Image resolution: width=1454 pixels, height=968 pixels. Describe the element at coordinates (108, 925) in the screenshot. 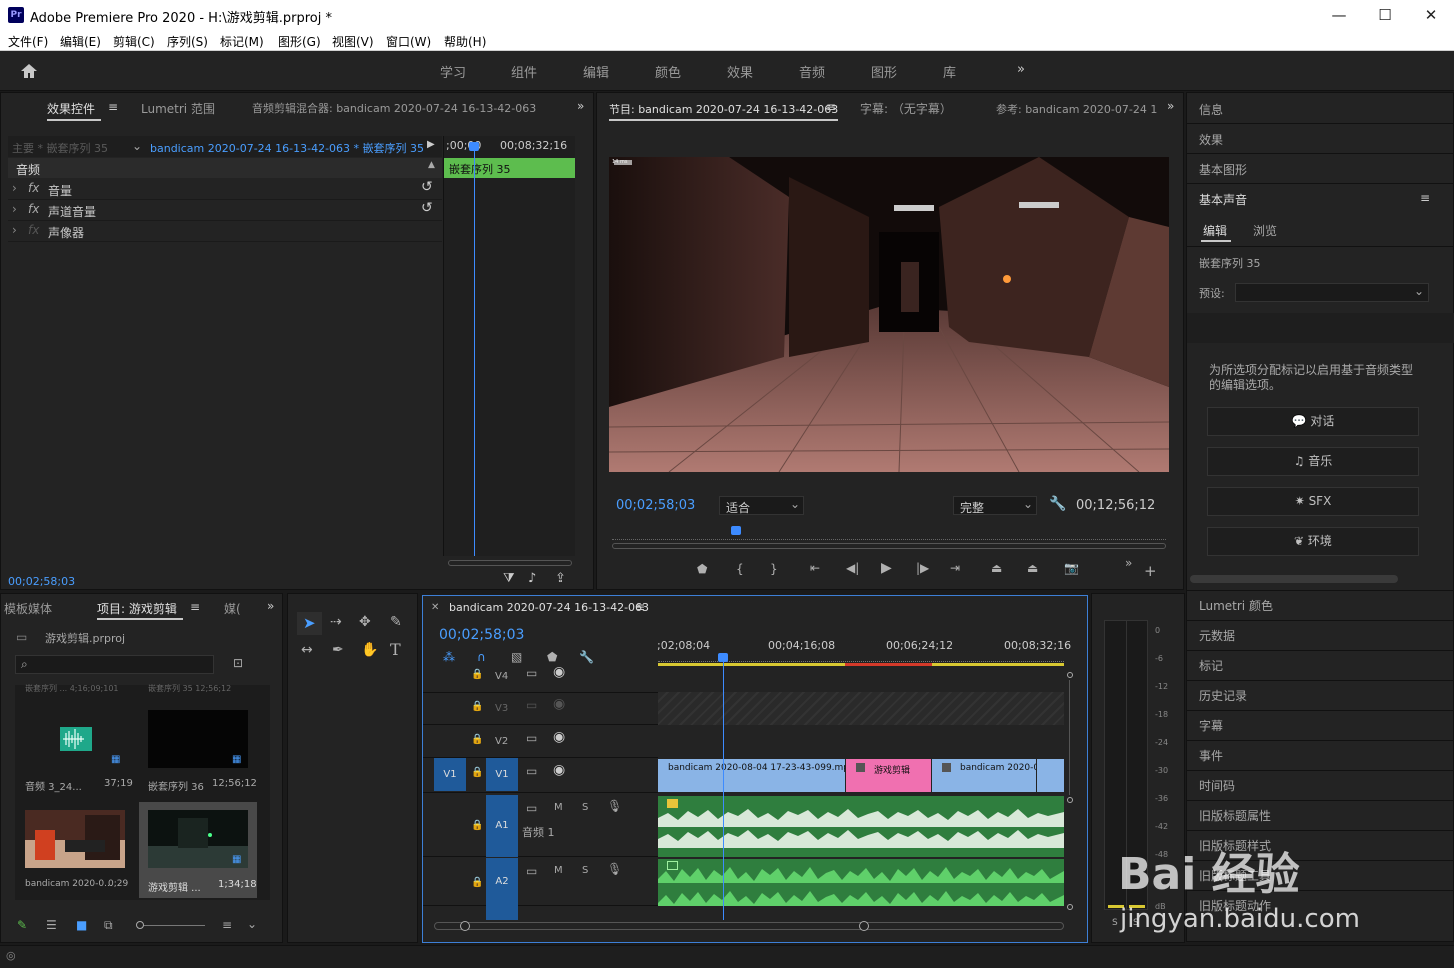

I see `freeform-view-icon: ⧉` at that location.